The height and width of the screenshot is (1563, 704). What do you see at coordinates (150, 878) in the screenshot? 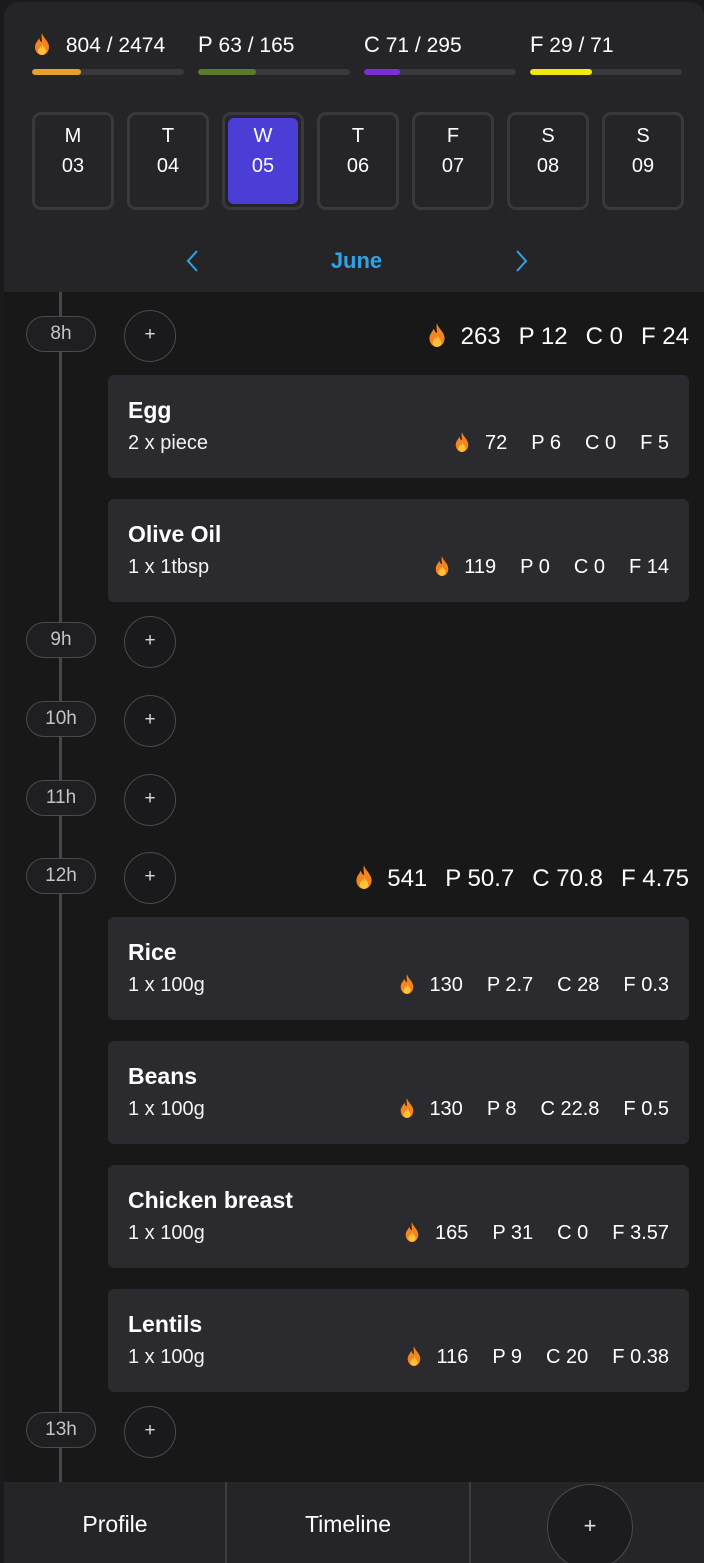
I see `add-food-button-12h: +` at bounding box center [150, 878].